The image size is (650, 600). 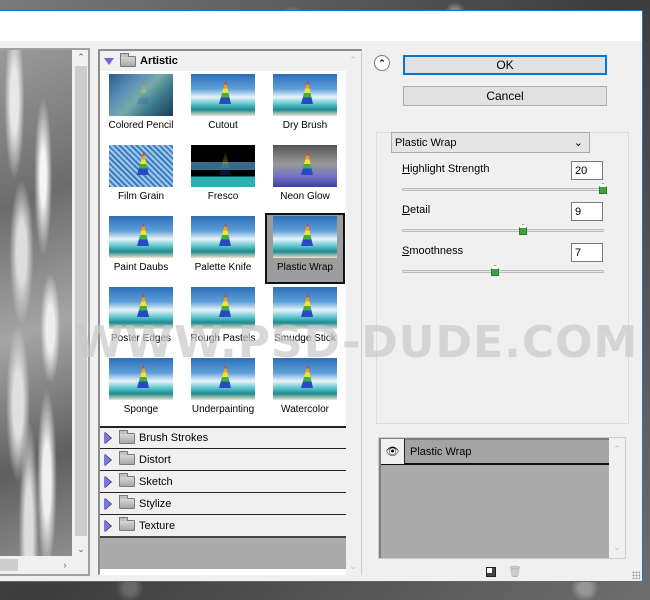 I want to click on category-artistic: Artistic, so click(x=223, y=61).